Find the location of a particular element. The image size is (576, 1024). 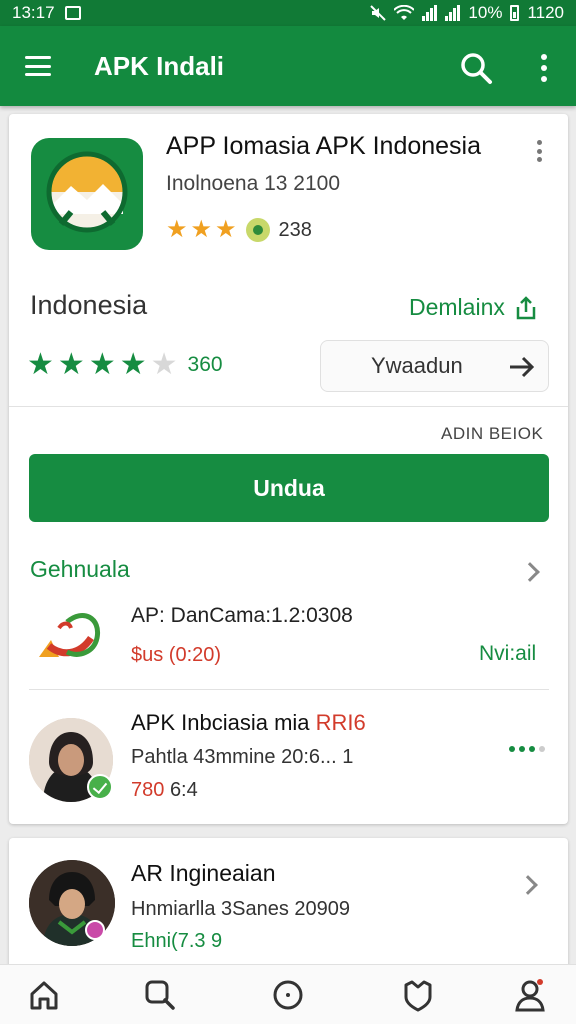

secondary-button: Ywaadun is located at coordinates (434, 366).